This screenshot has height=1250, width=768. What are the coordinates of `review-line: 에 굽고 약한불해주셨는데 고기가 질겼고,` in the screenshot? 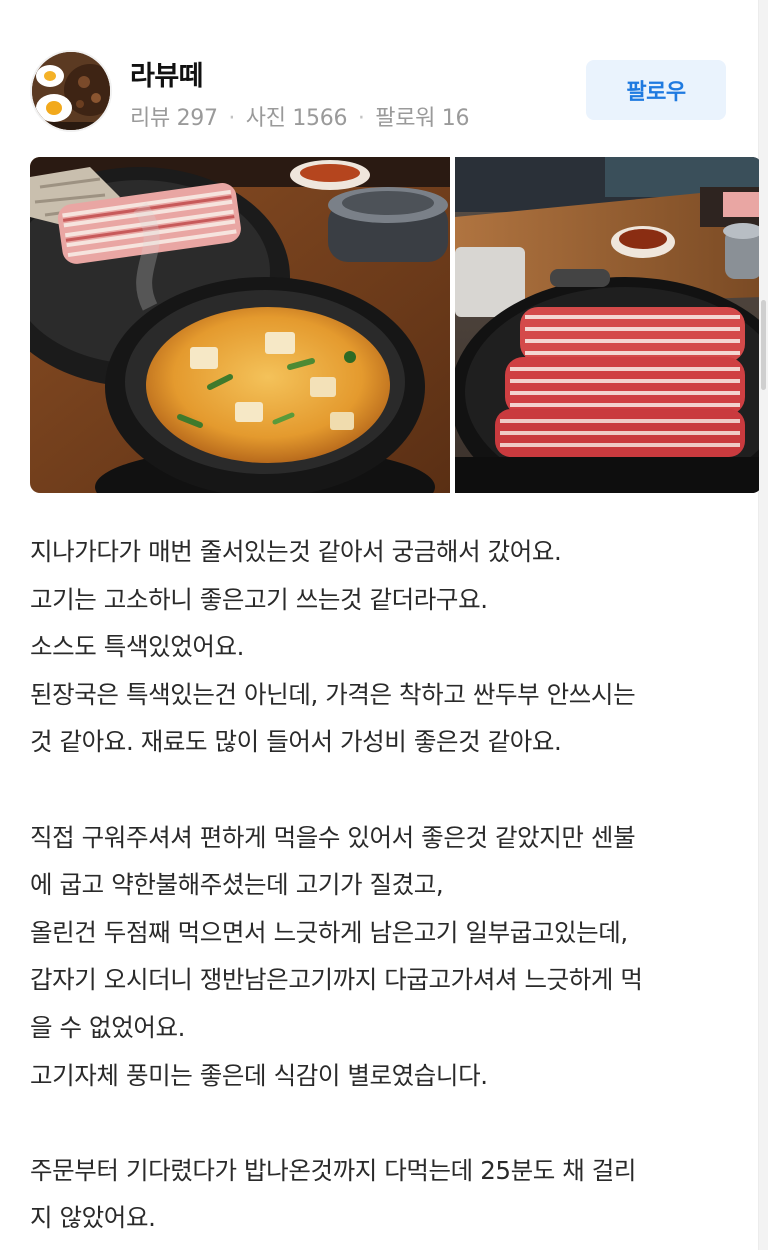 It's located at (237, 885).